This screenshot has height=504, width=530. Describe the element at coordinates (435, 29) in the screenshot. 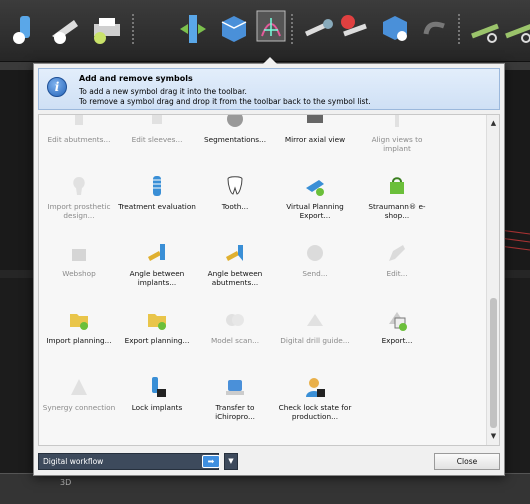

I see `undo-icon` at that location.